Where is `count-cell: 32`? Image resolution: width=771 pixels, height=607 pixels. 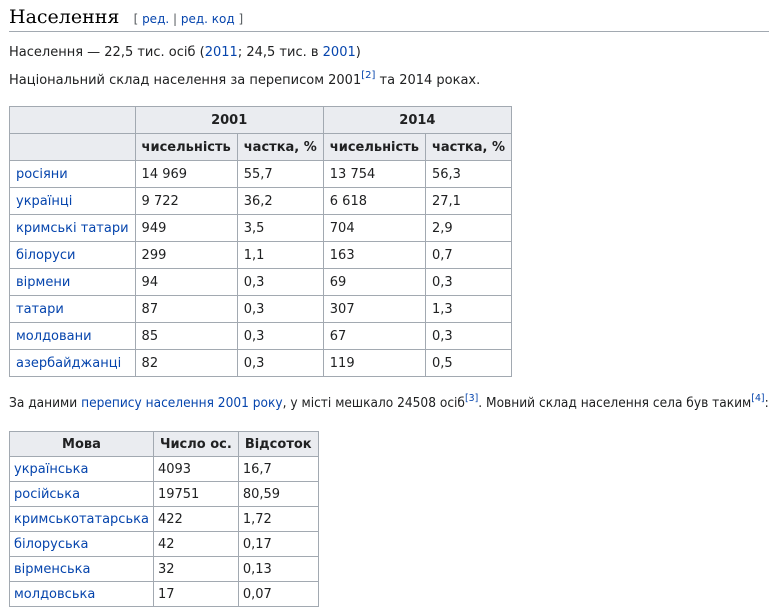
count-cell: 32 is located at coordinates (195, 569).